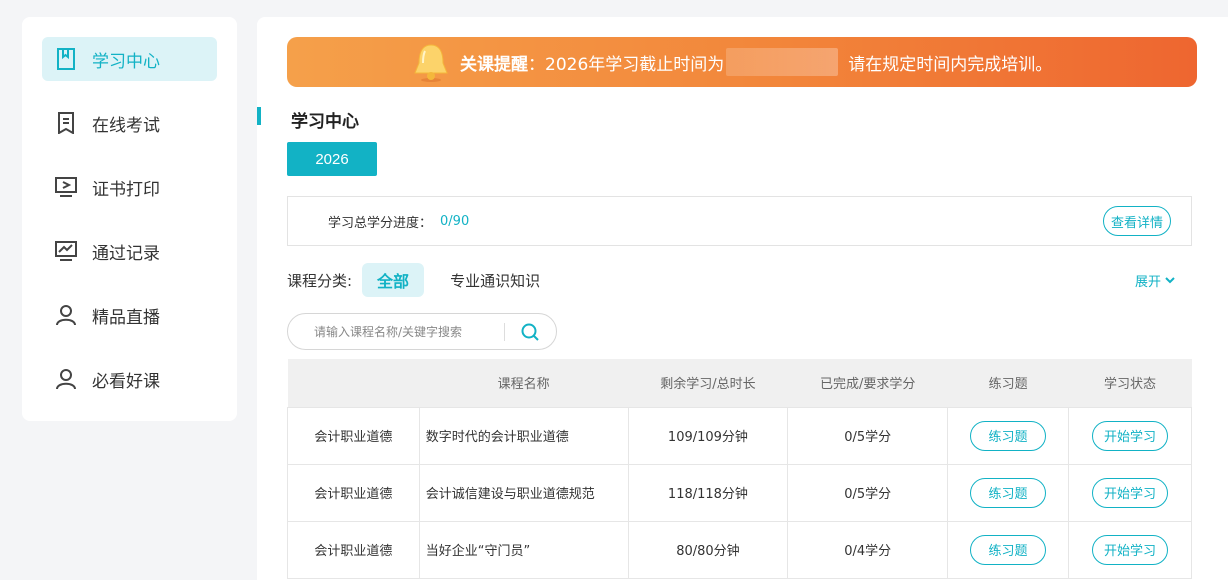  Describe the element at coordinates (259, 116) in the screenshot. I see `section-title-marker` at that location.